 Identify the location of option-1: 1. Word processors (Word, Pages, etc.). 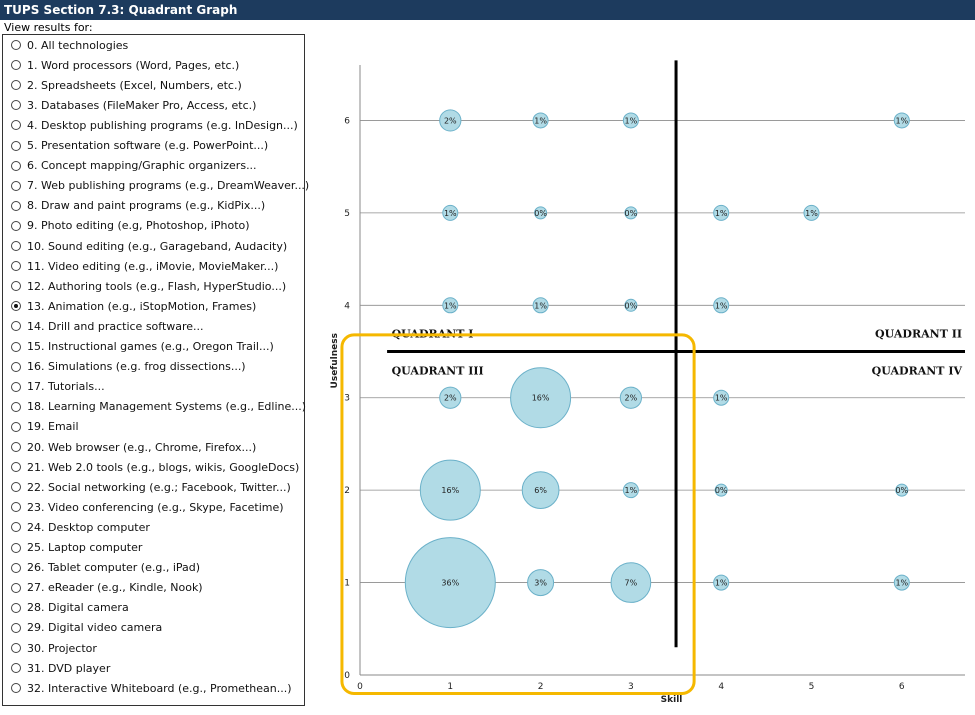
(125, 65).